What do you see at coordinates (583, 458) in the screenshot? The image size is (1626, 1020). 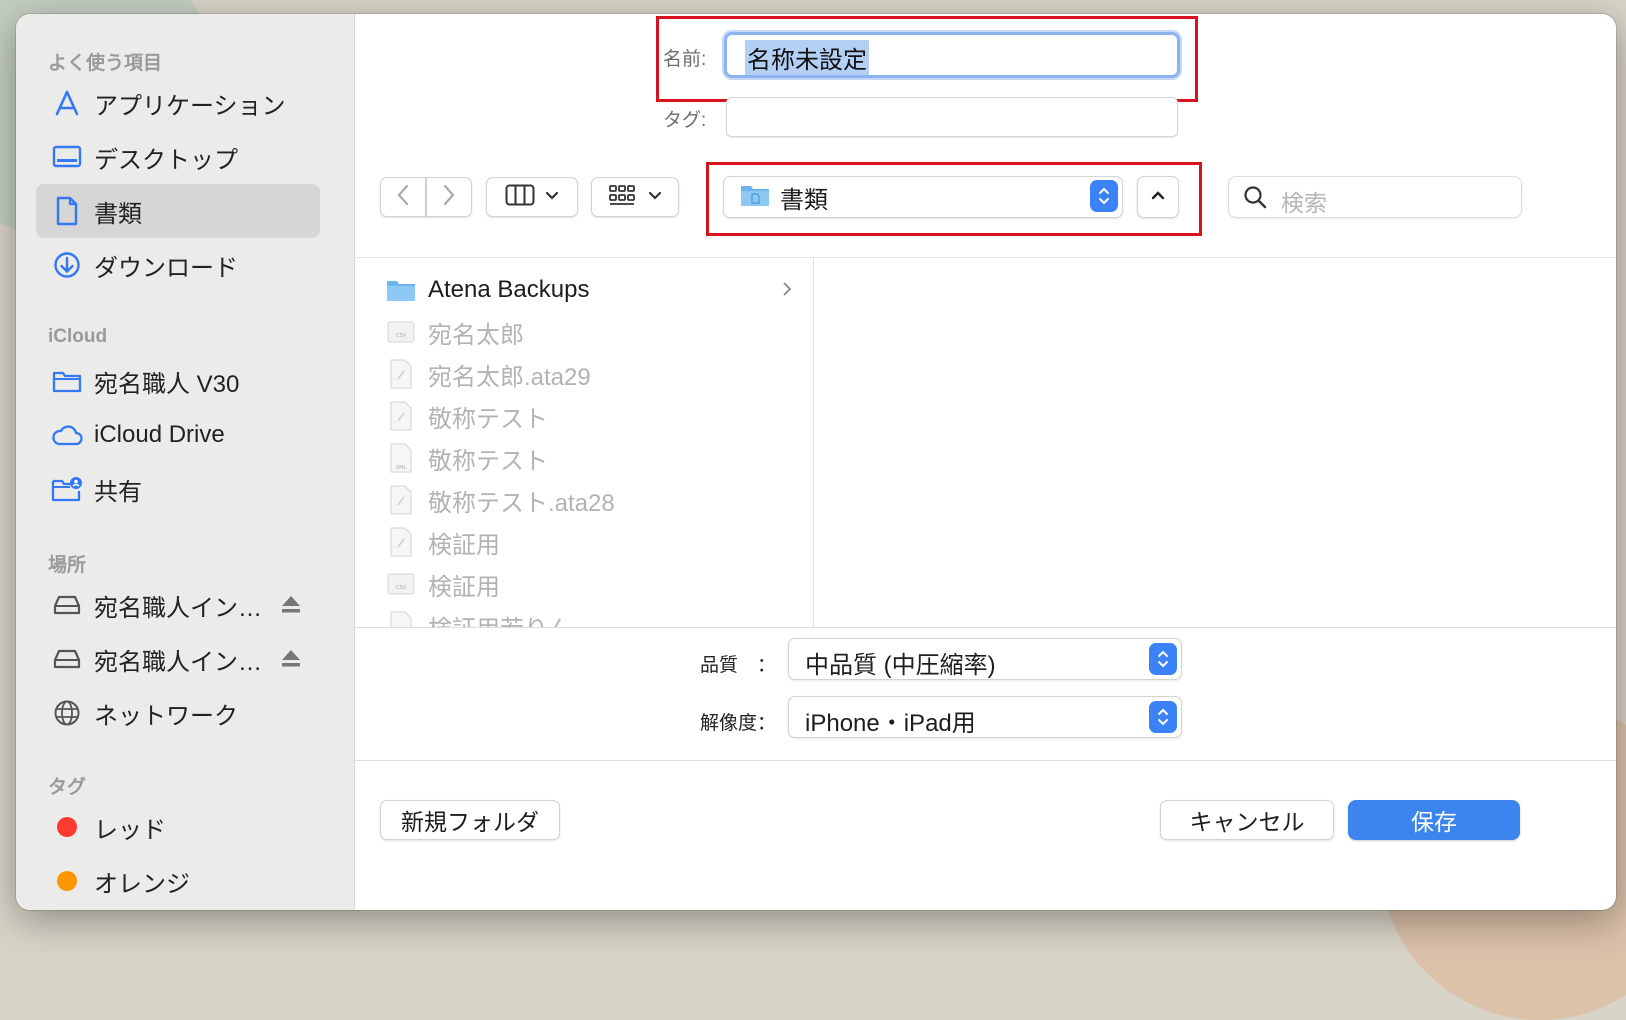 I see `file-row: XML 敬称テスト` at bounding box center [583, 458].